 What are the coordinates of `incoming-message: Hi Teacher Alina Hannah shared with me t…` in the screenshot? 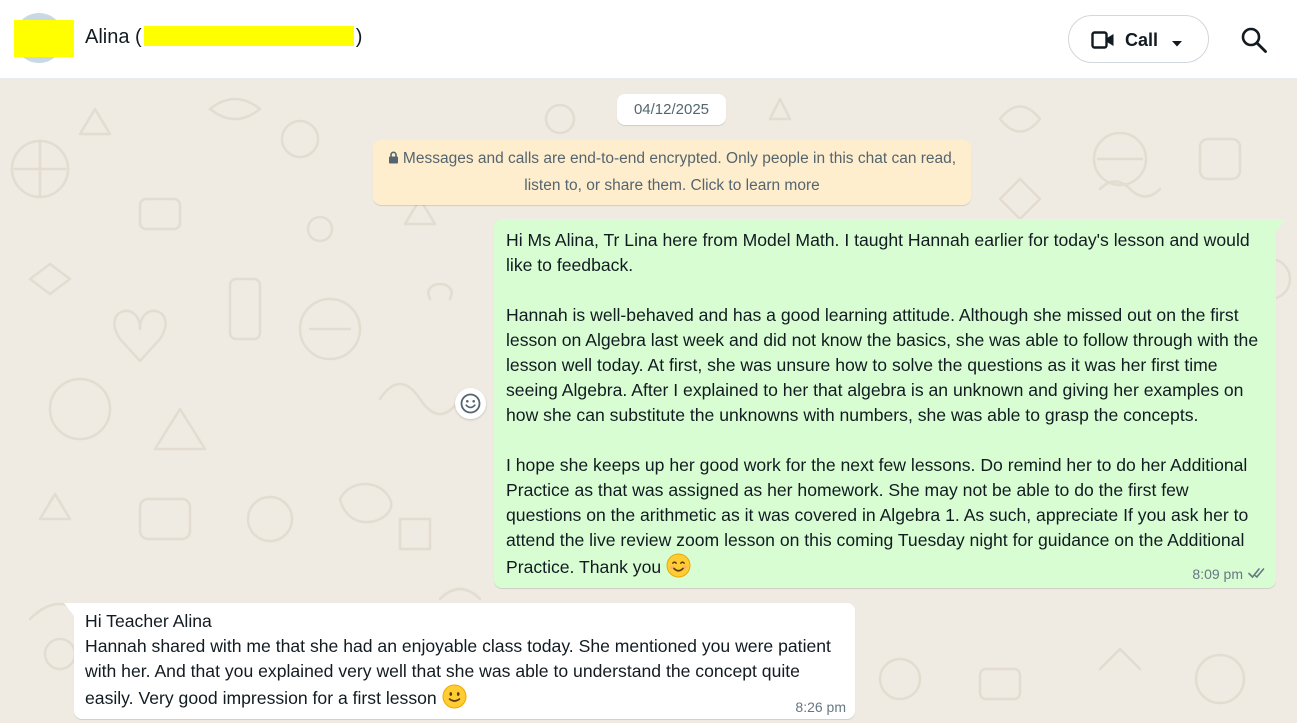 It's located at (464, 661).